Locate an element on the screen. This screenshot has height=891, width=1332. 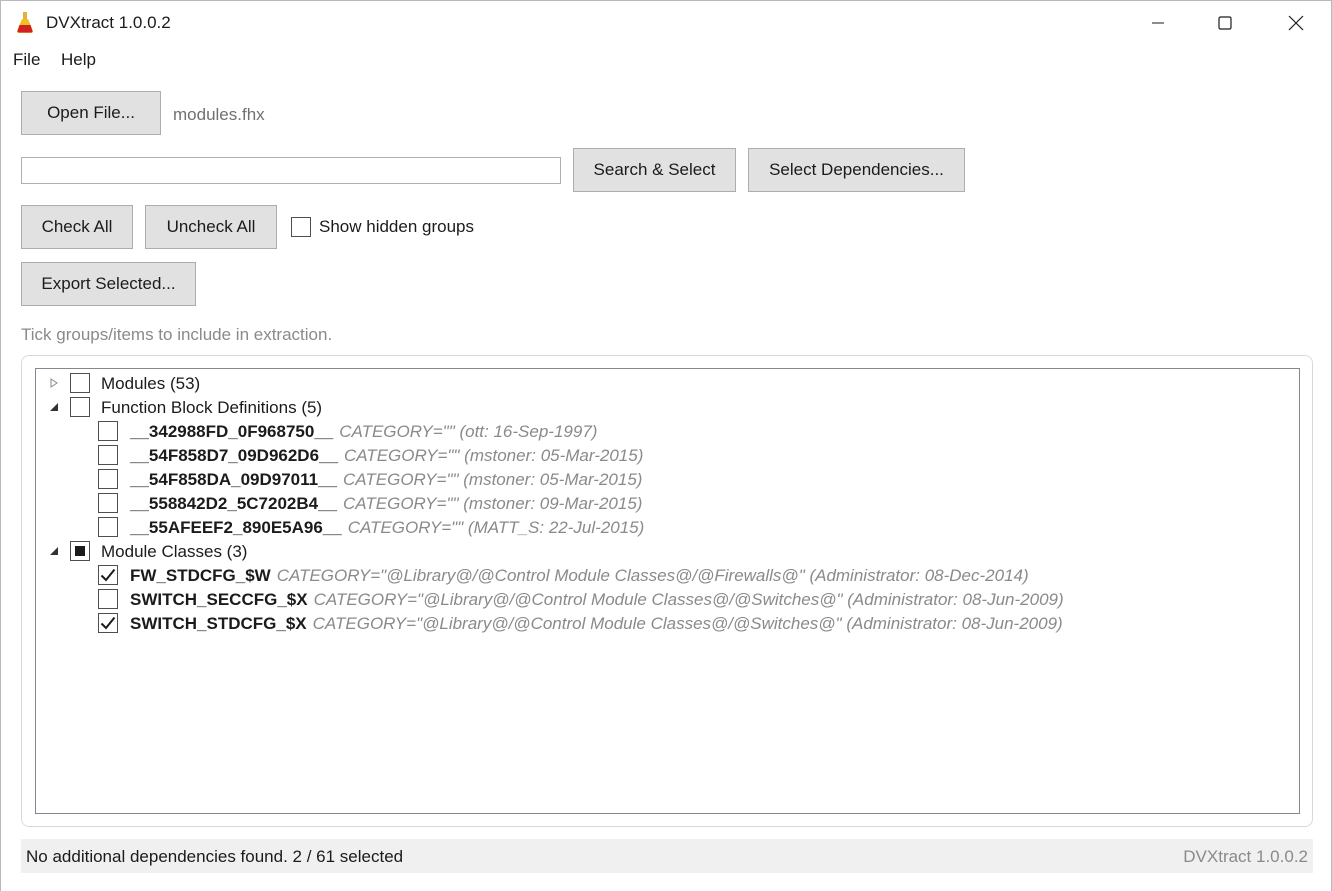
loaded-file-label: modules.fhx is located at coordinates (219, 114).